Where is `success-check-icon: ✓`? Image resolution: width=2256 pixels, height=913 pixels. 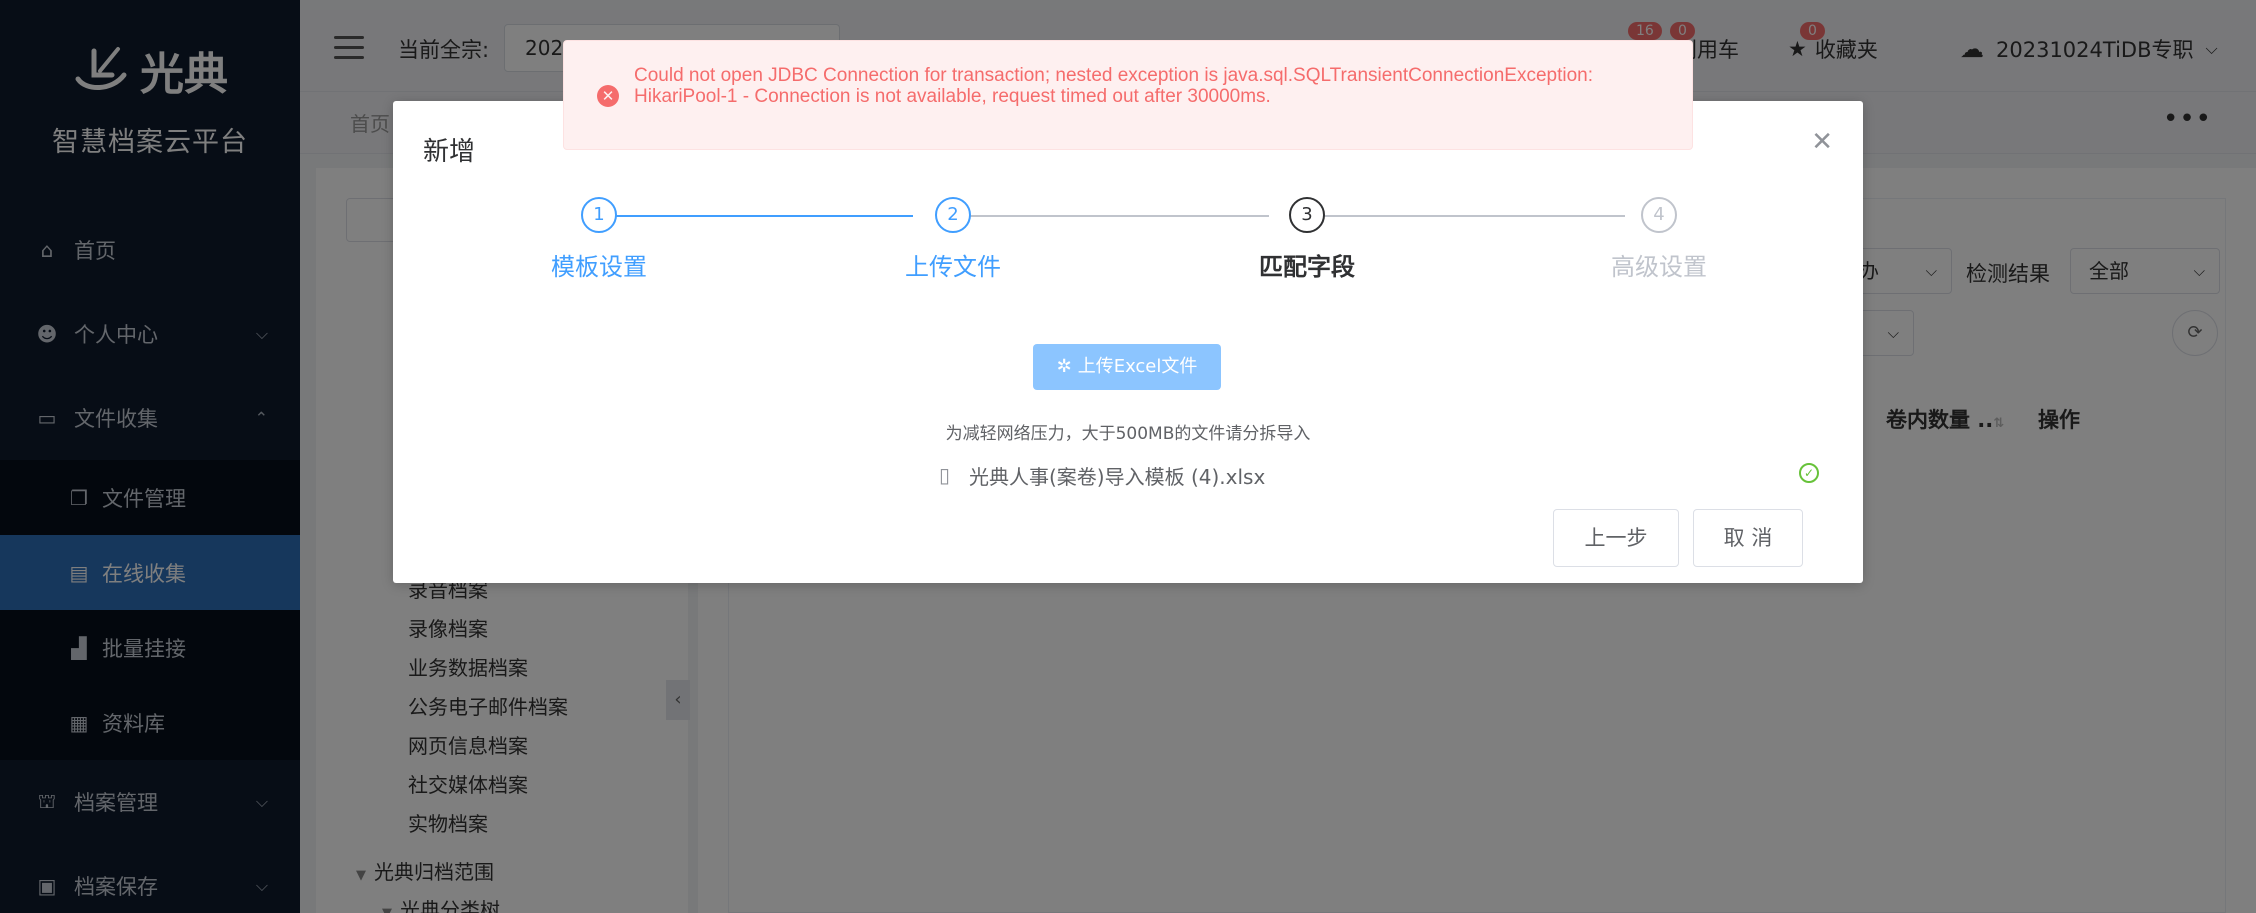
success-check-icon: ✓ is located at coordinates (1809, 473).